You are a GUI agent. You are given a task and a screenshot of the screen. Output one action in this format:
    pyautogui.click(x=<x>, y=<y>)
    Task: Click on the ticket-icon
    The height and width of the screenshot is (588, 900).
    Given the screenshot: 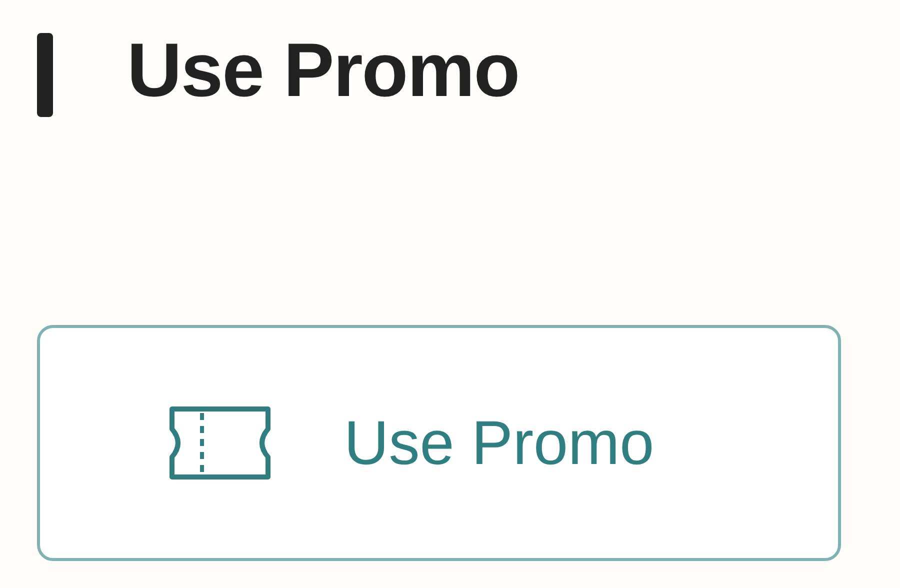 What is the action you would take?
    pyautogui.click(x=220, y=443)
    